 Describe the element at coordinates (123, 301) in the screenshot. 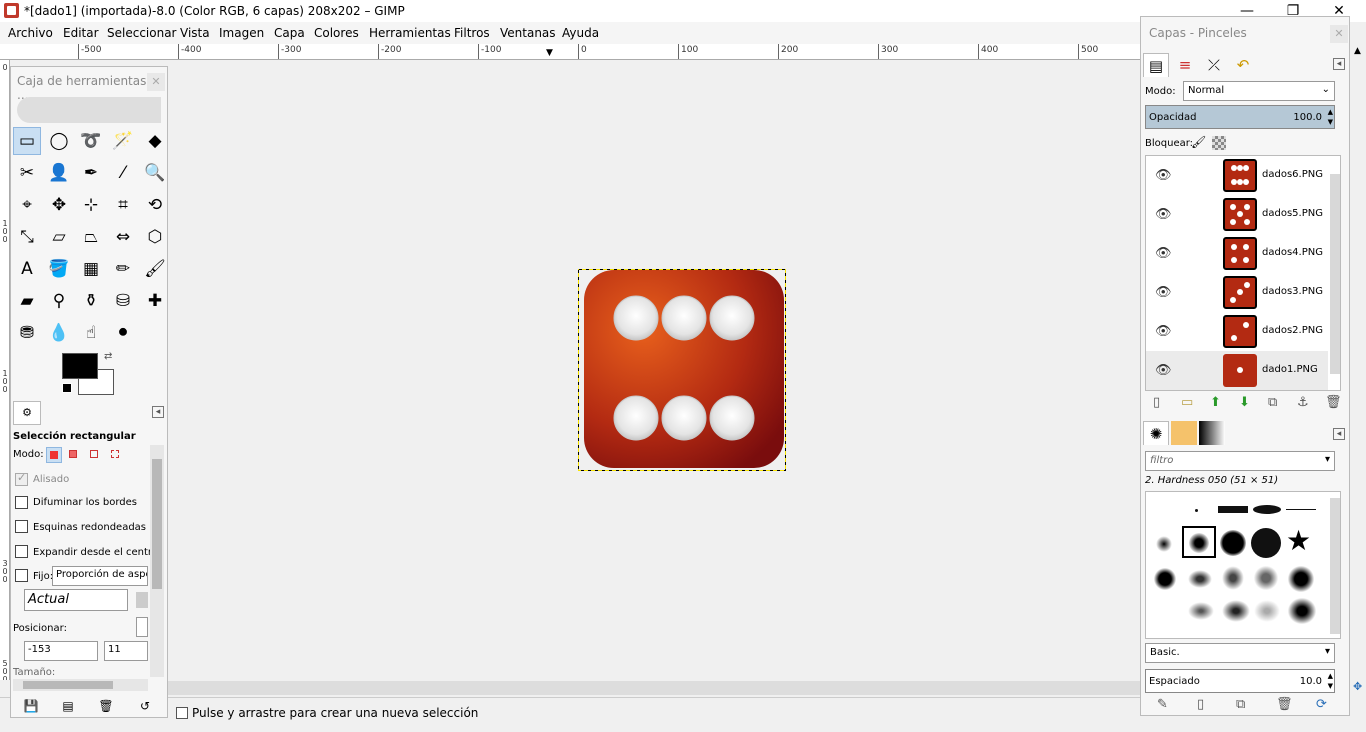

I see `tool-clone-icon: ⛁` at that location.